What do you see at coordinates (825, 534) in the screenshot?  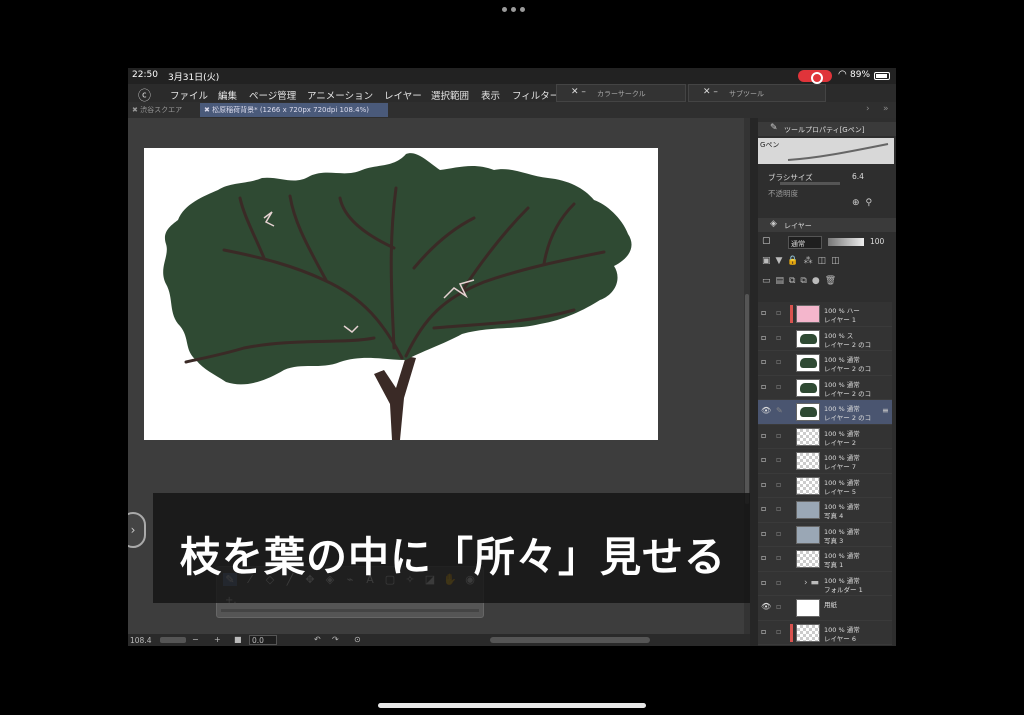 I see `layer-row: ▫ ▫ 100 % 通常 写真 3` at bounding box center [825, 534].